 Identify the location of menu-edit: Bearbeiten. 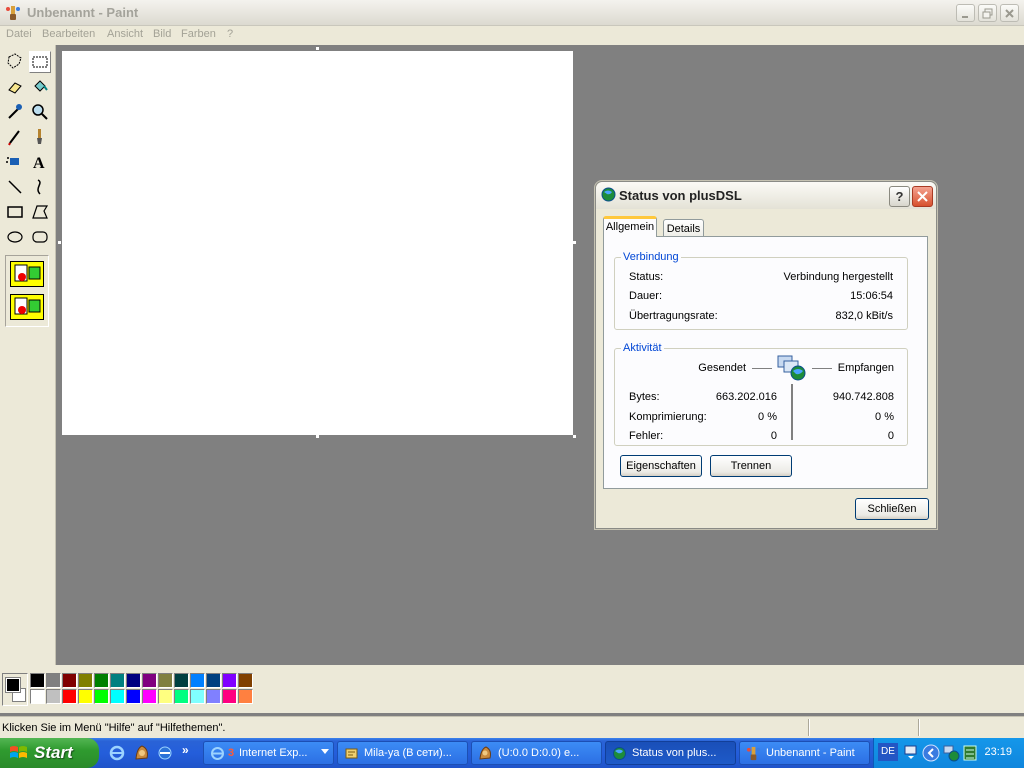
(68, 34).